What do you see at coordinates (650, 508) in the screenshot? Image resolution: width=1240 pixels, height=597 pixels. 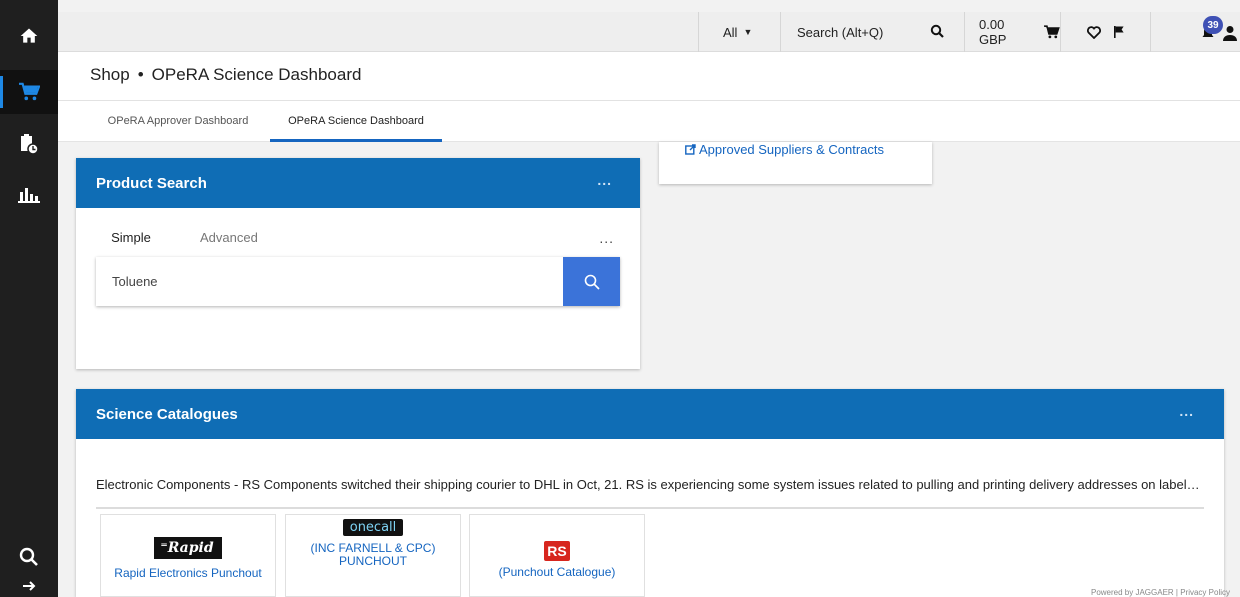 I see `divider` at bounding box center [650, 508].